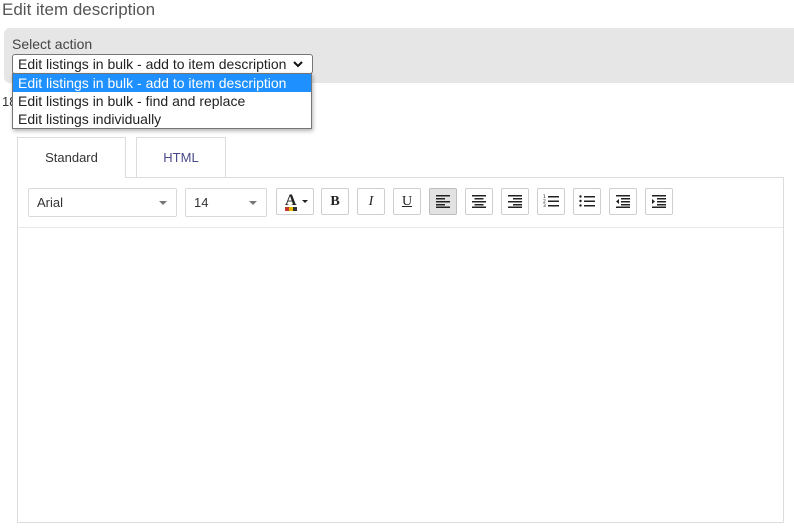 Image resolution: width=794 pixels, height=529 pixels. I want to click on tab-standard: Standard, so click(71, 157).